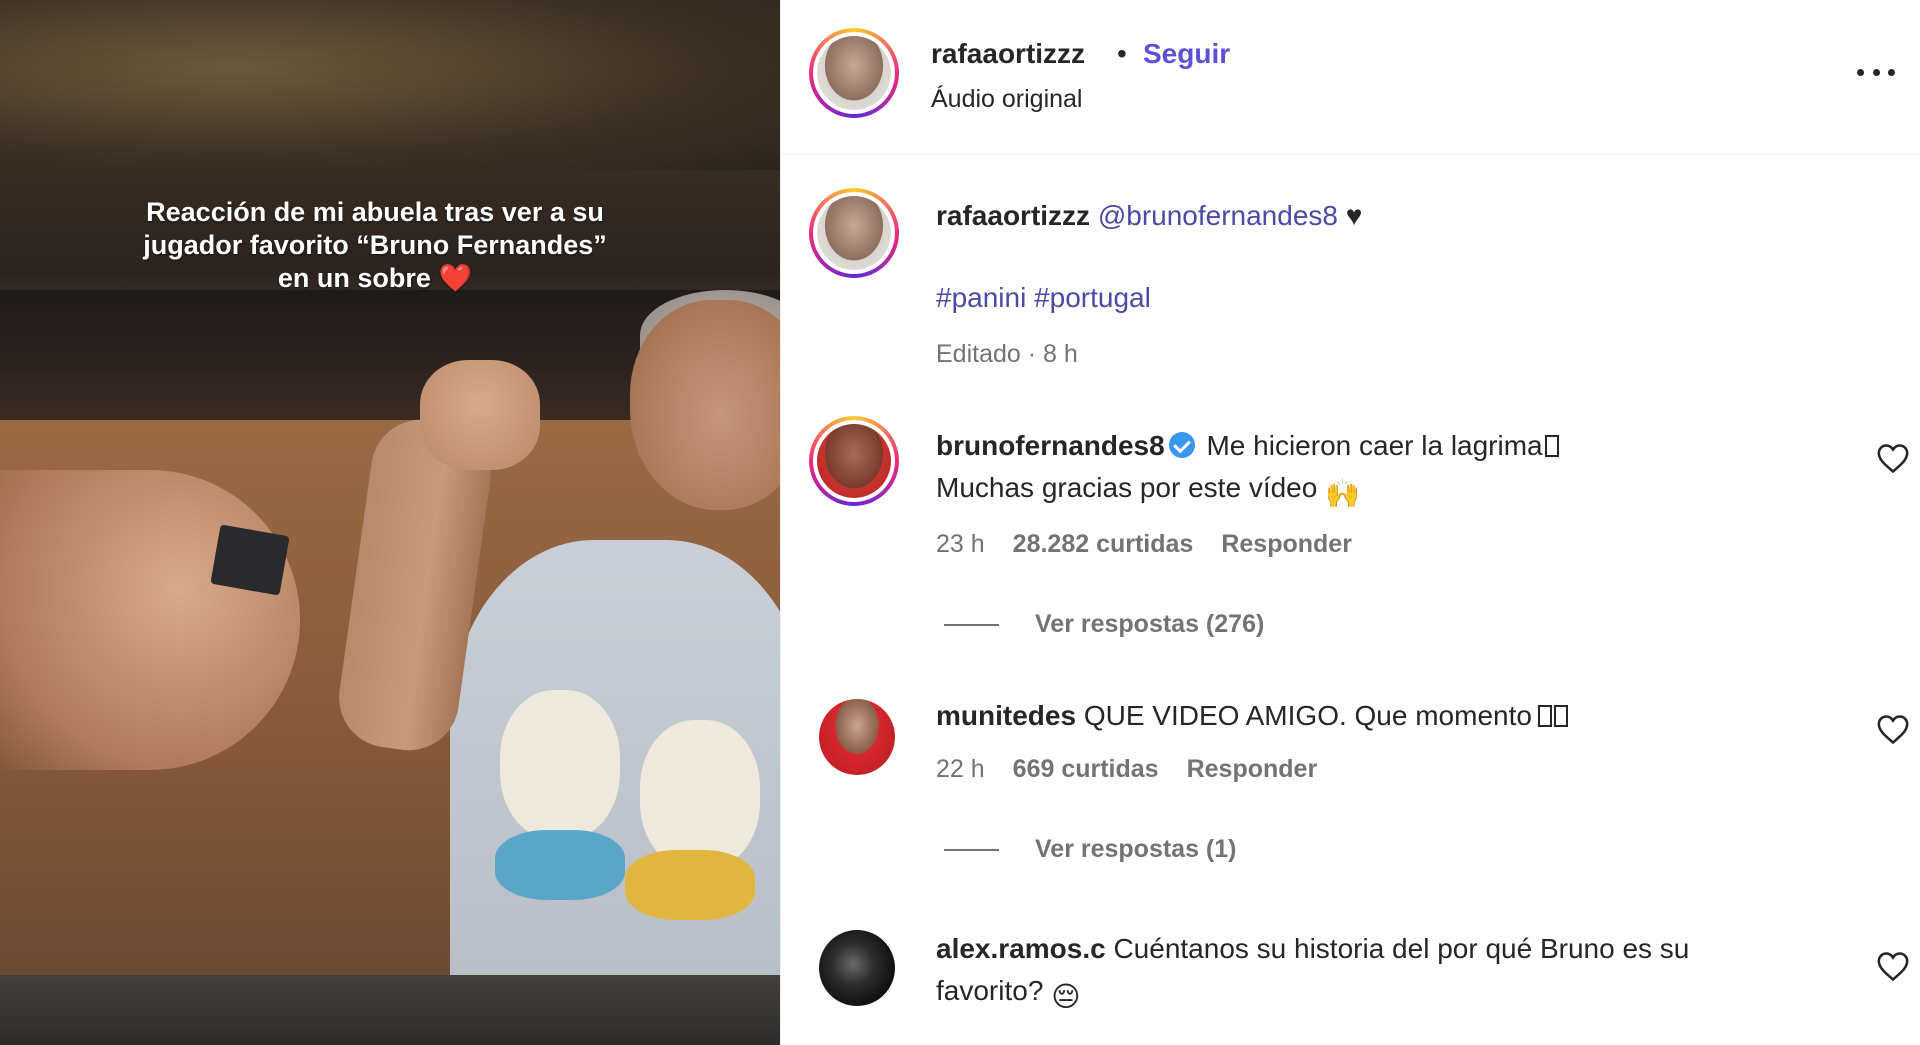 This screenshot has height=1045, width=1920. What do you see at coordinates (1008, 54) in the screenshot?
I see `author-username: rafaaortizzz` at bounding box center [1008, 54].